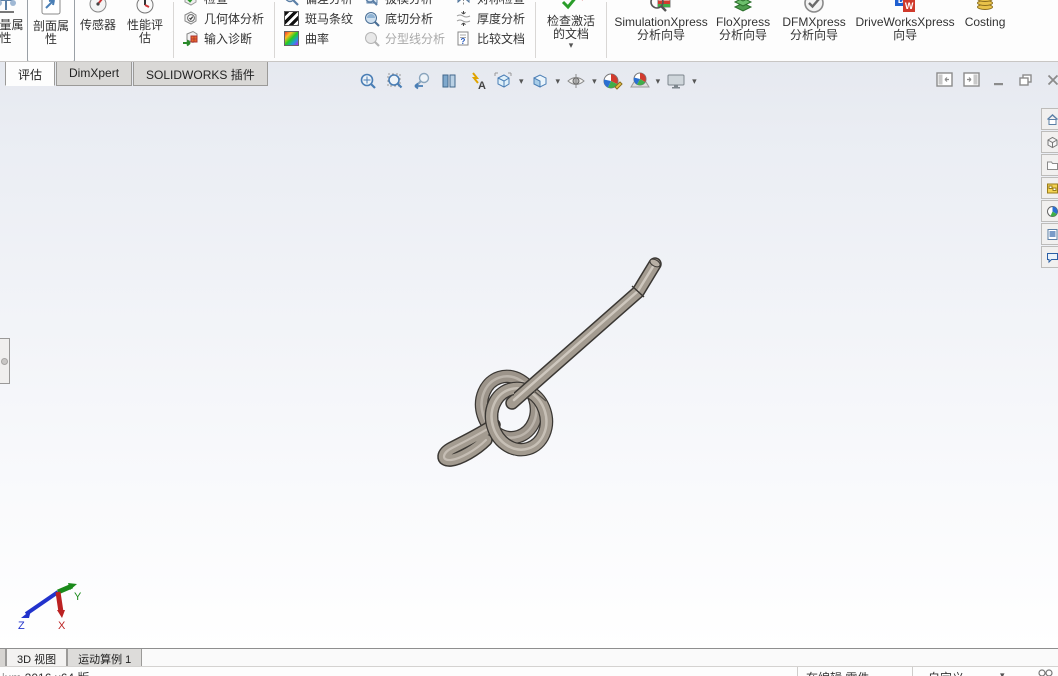 This screenshot has width=1058, height=676. What do you see at coordinates (13, 9) in the screenshot?
I see `mass-properties-icon` at bounding box center [13, 9].